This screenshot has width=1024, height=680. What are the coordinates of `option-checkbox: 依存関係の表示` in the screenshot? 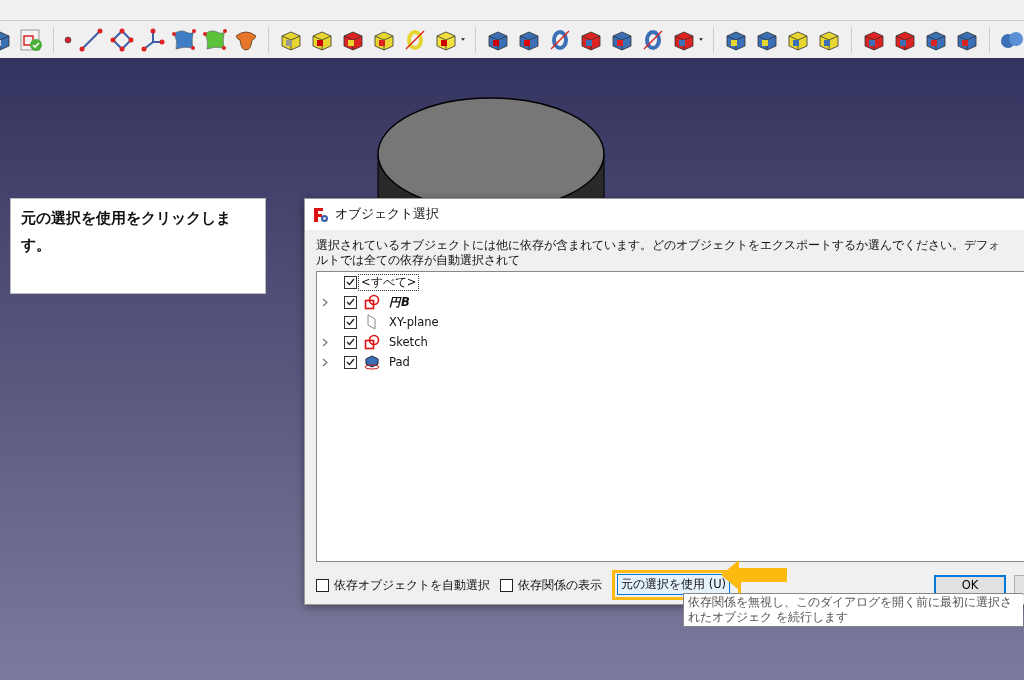 It's located at (551, 585).